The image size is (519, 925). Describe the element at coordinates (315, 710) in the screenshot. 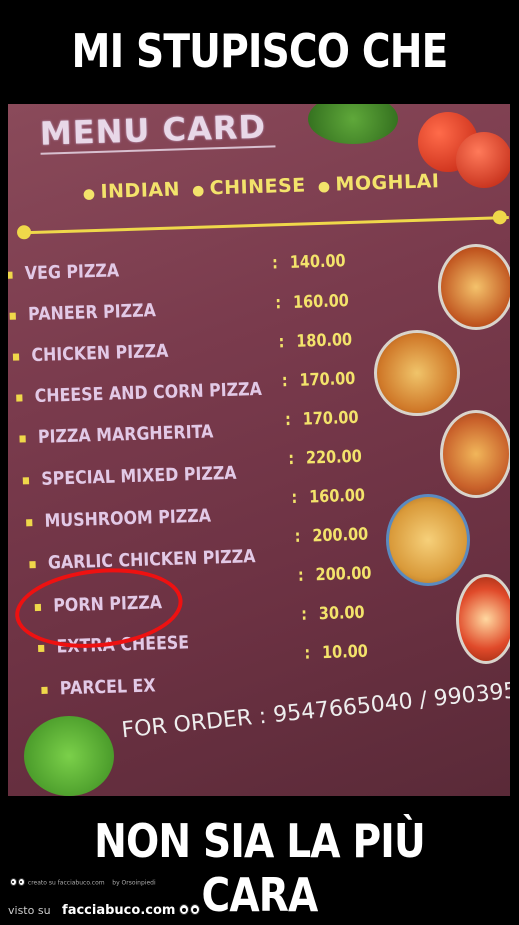

I see `order-phone-text: FOR ORDER : 9547665040 / 9903952` at that location.